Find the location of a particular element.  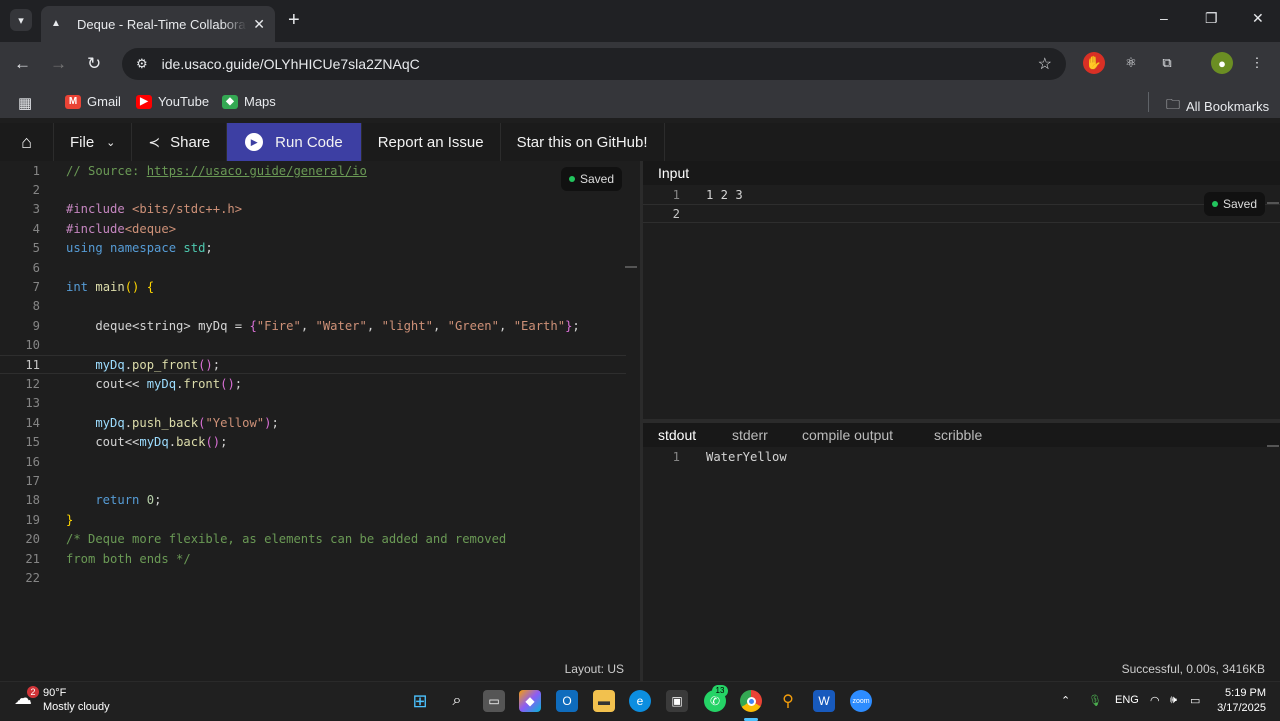

code-line: 6 is located at coordinates (313, 267).